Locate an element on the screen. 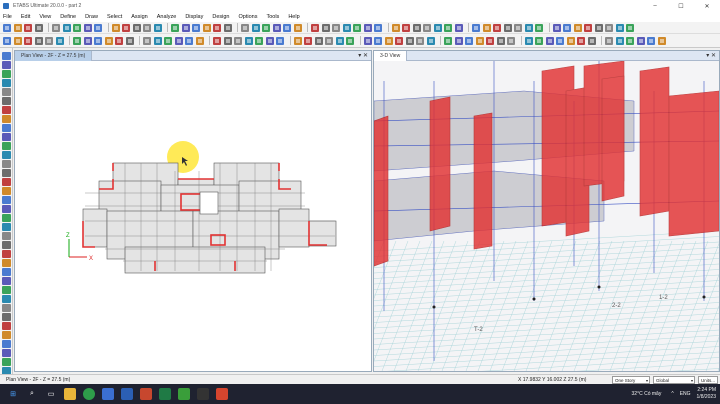 The image size is (720, 404). search-icon: ⌕ is located at coordinates (32, 394).